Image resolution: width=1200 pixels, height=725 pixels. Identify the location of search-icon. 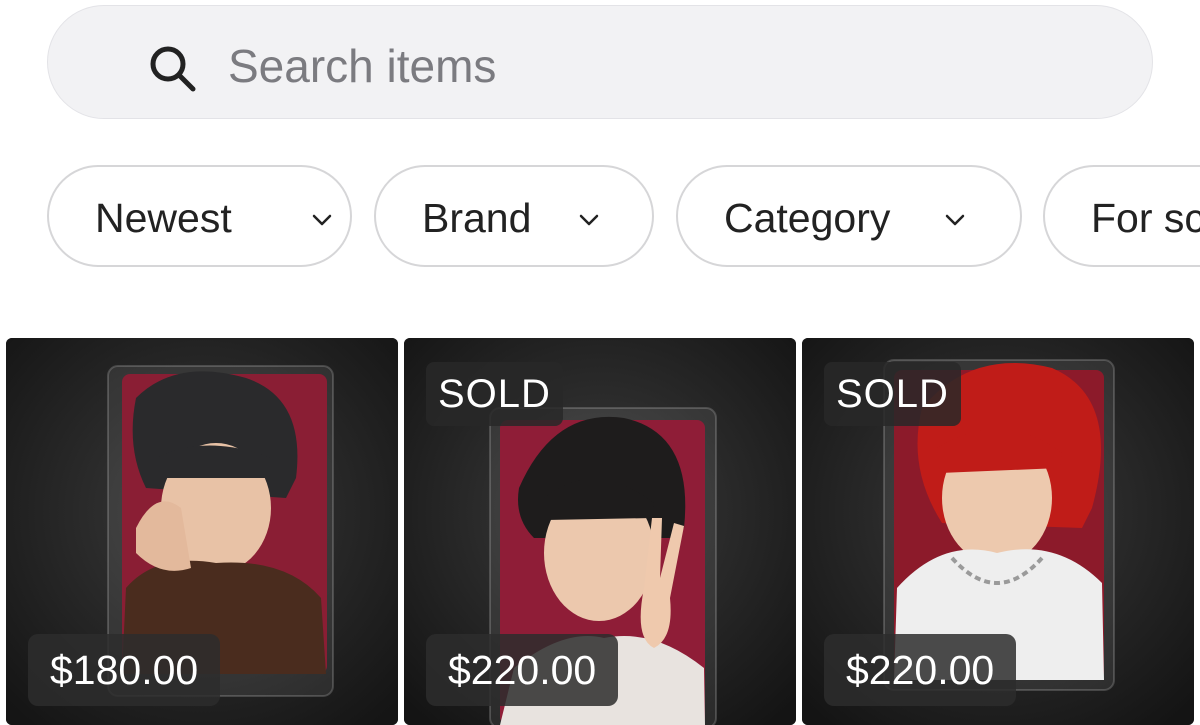
(173, 69).